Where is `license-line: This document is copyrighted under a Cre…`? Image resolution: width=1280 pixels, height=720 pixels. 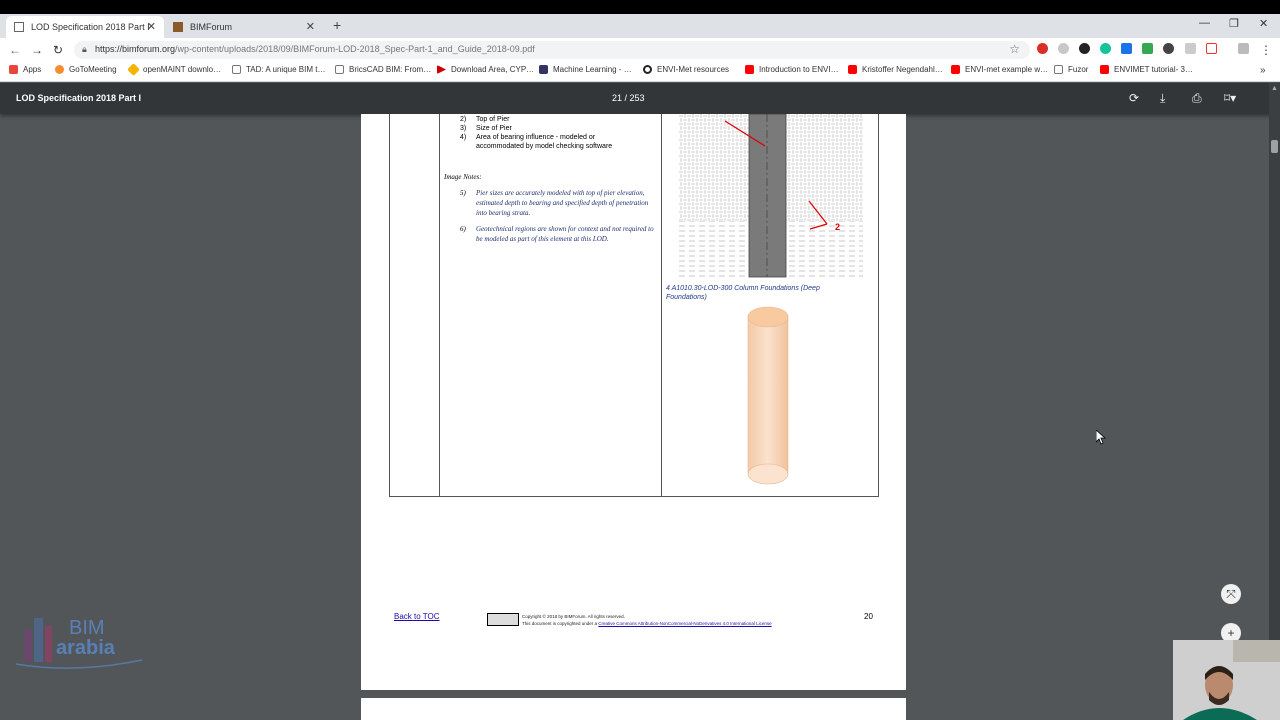
license-line: This document is copyrighted under a Cre… is located at coordinates (647, 623).